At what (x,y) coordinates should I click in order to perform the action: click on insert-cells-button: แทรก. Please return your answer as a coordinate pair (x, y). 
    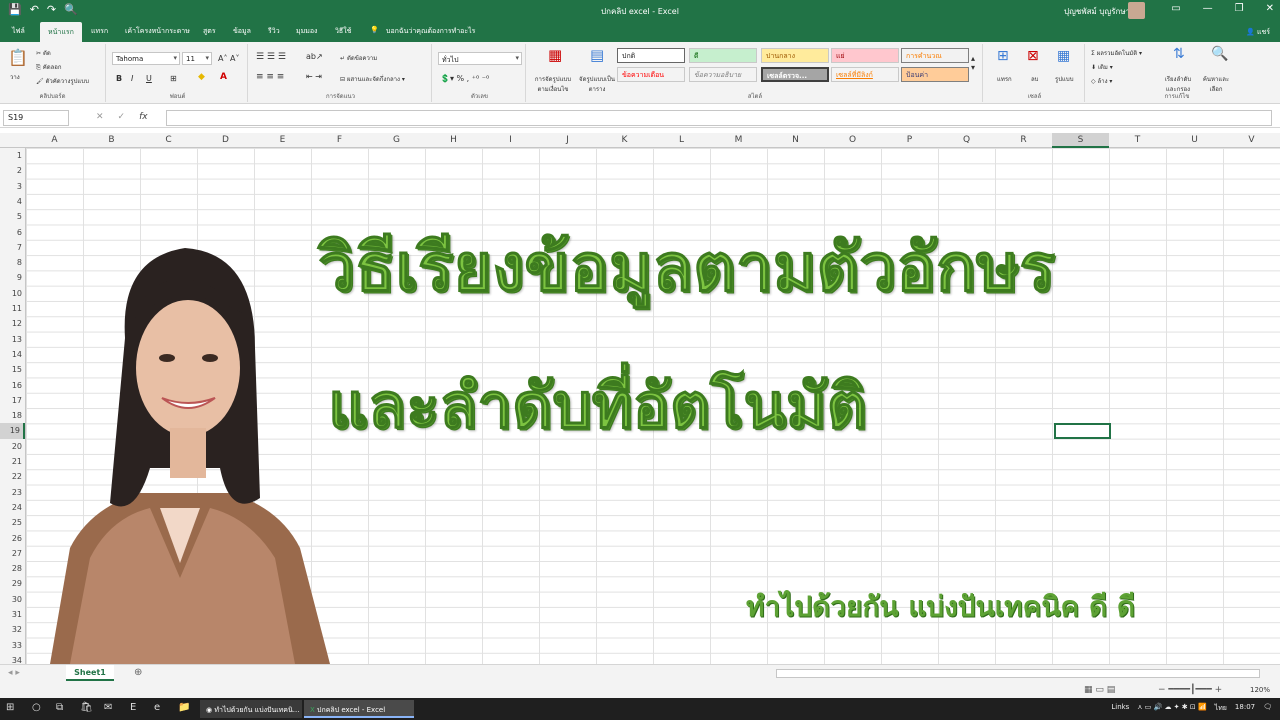
    Looking at the image, I should click on (1004, 79).